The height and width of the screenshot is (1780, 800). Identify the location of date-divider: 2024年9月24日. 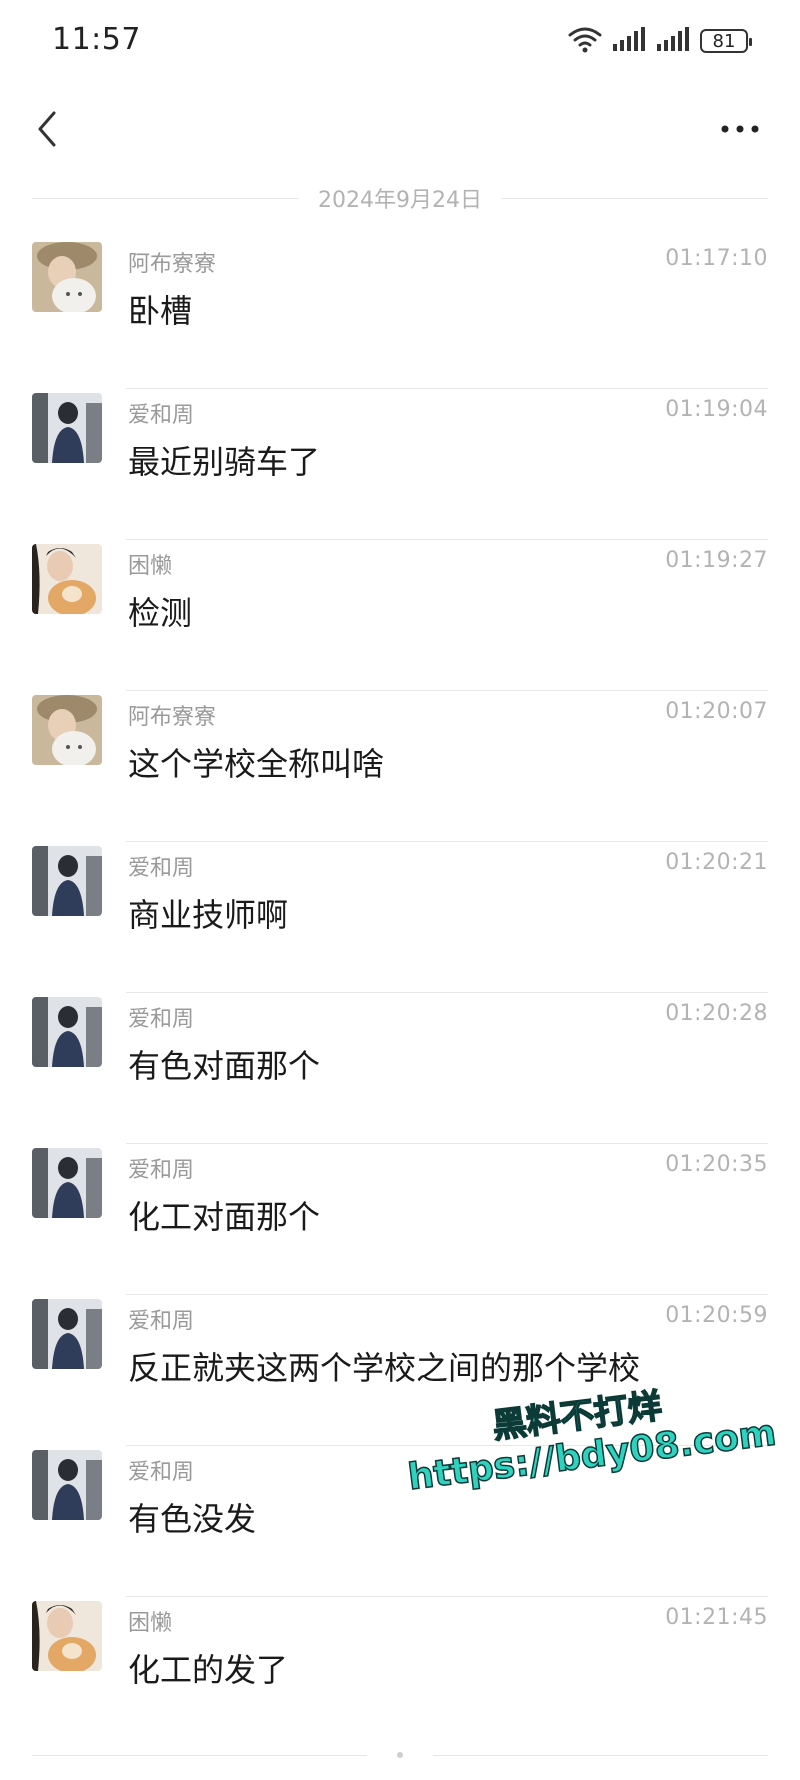
(400, 198).